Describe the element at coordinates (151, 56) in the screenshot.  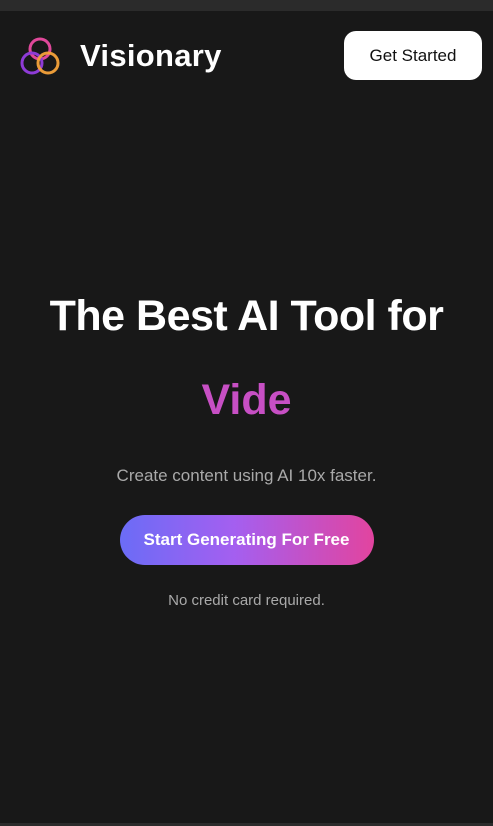
I see `brand-name: Visionary` at that location.